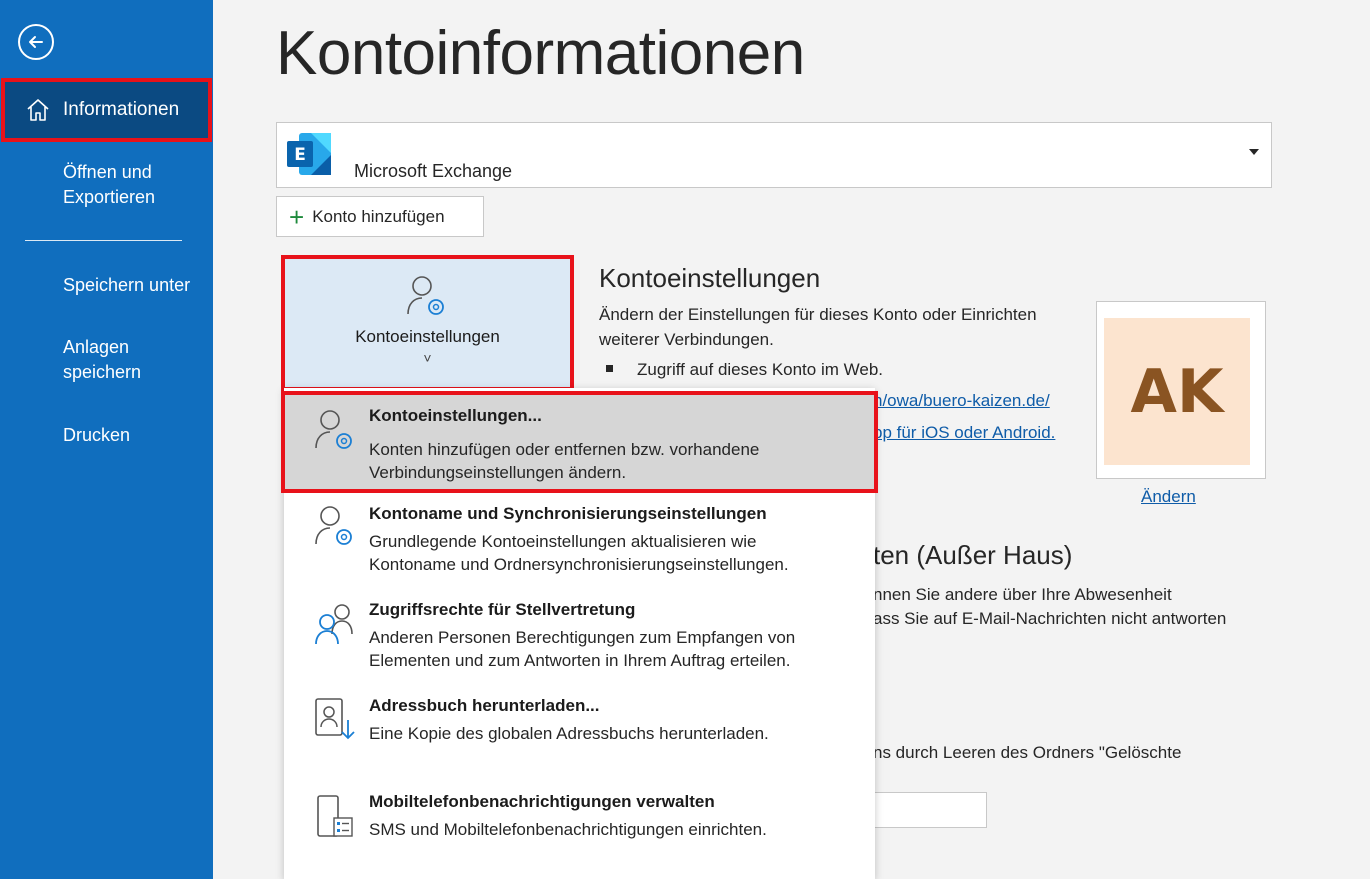  Describe the element at coordinates (121, 109) in the screenshot. I see `sidebar-item-label: Informationen` at that location.